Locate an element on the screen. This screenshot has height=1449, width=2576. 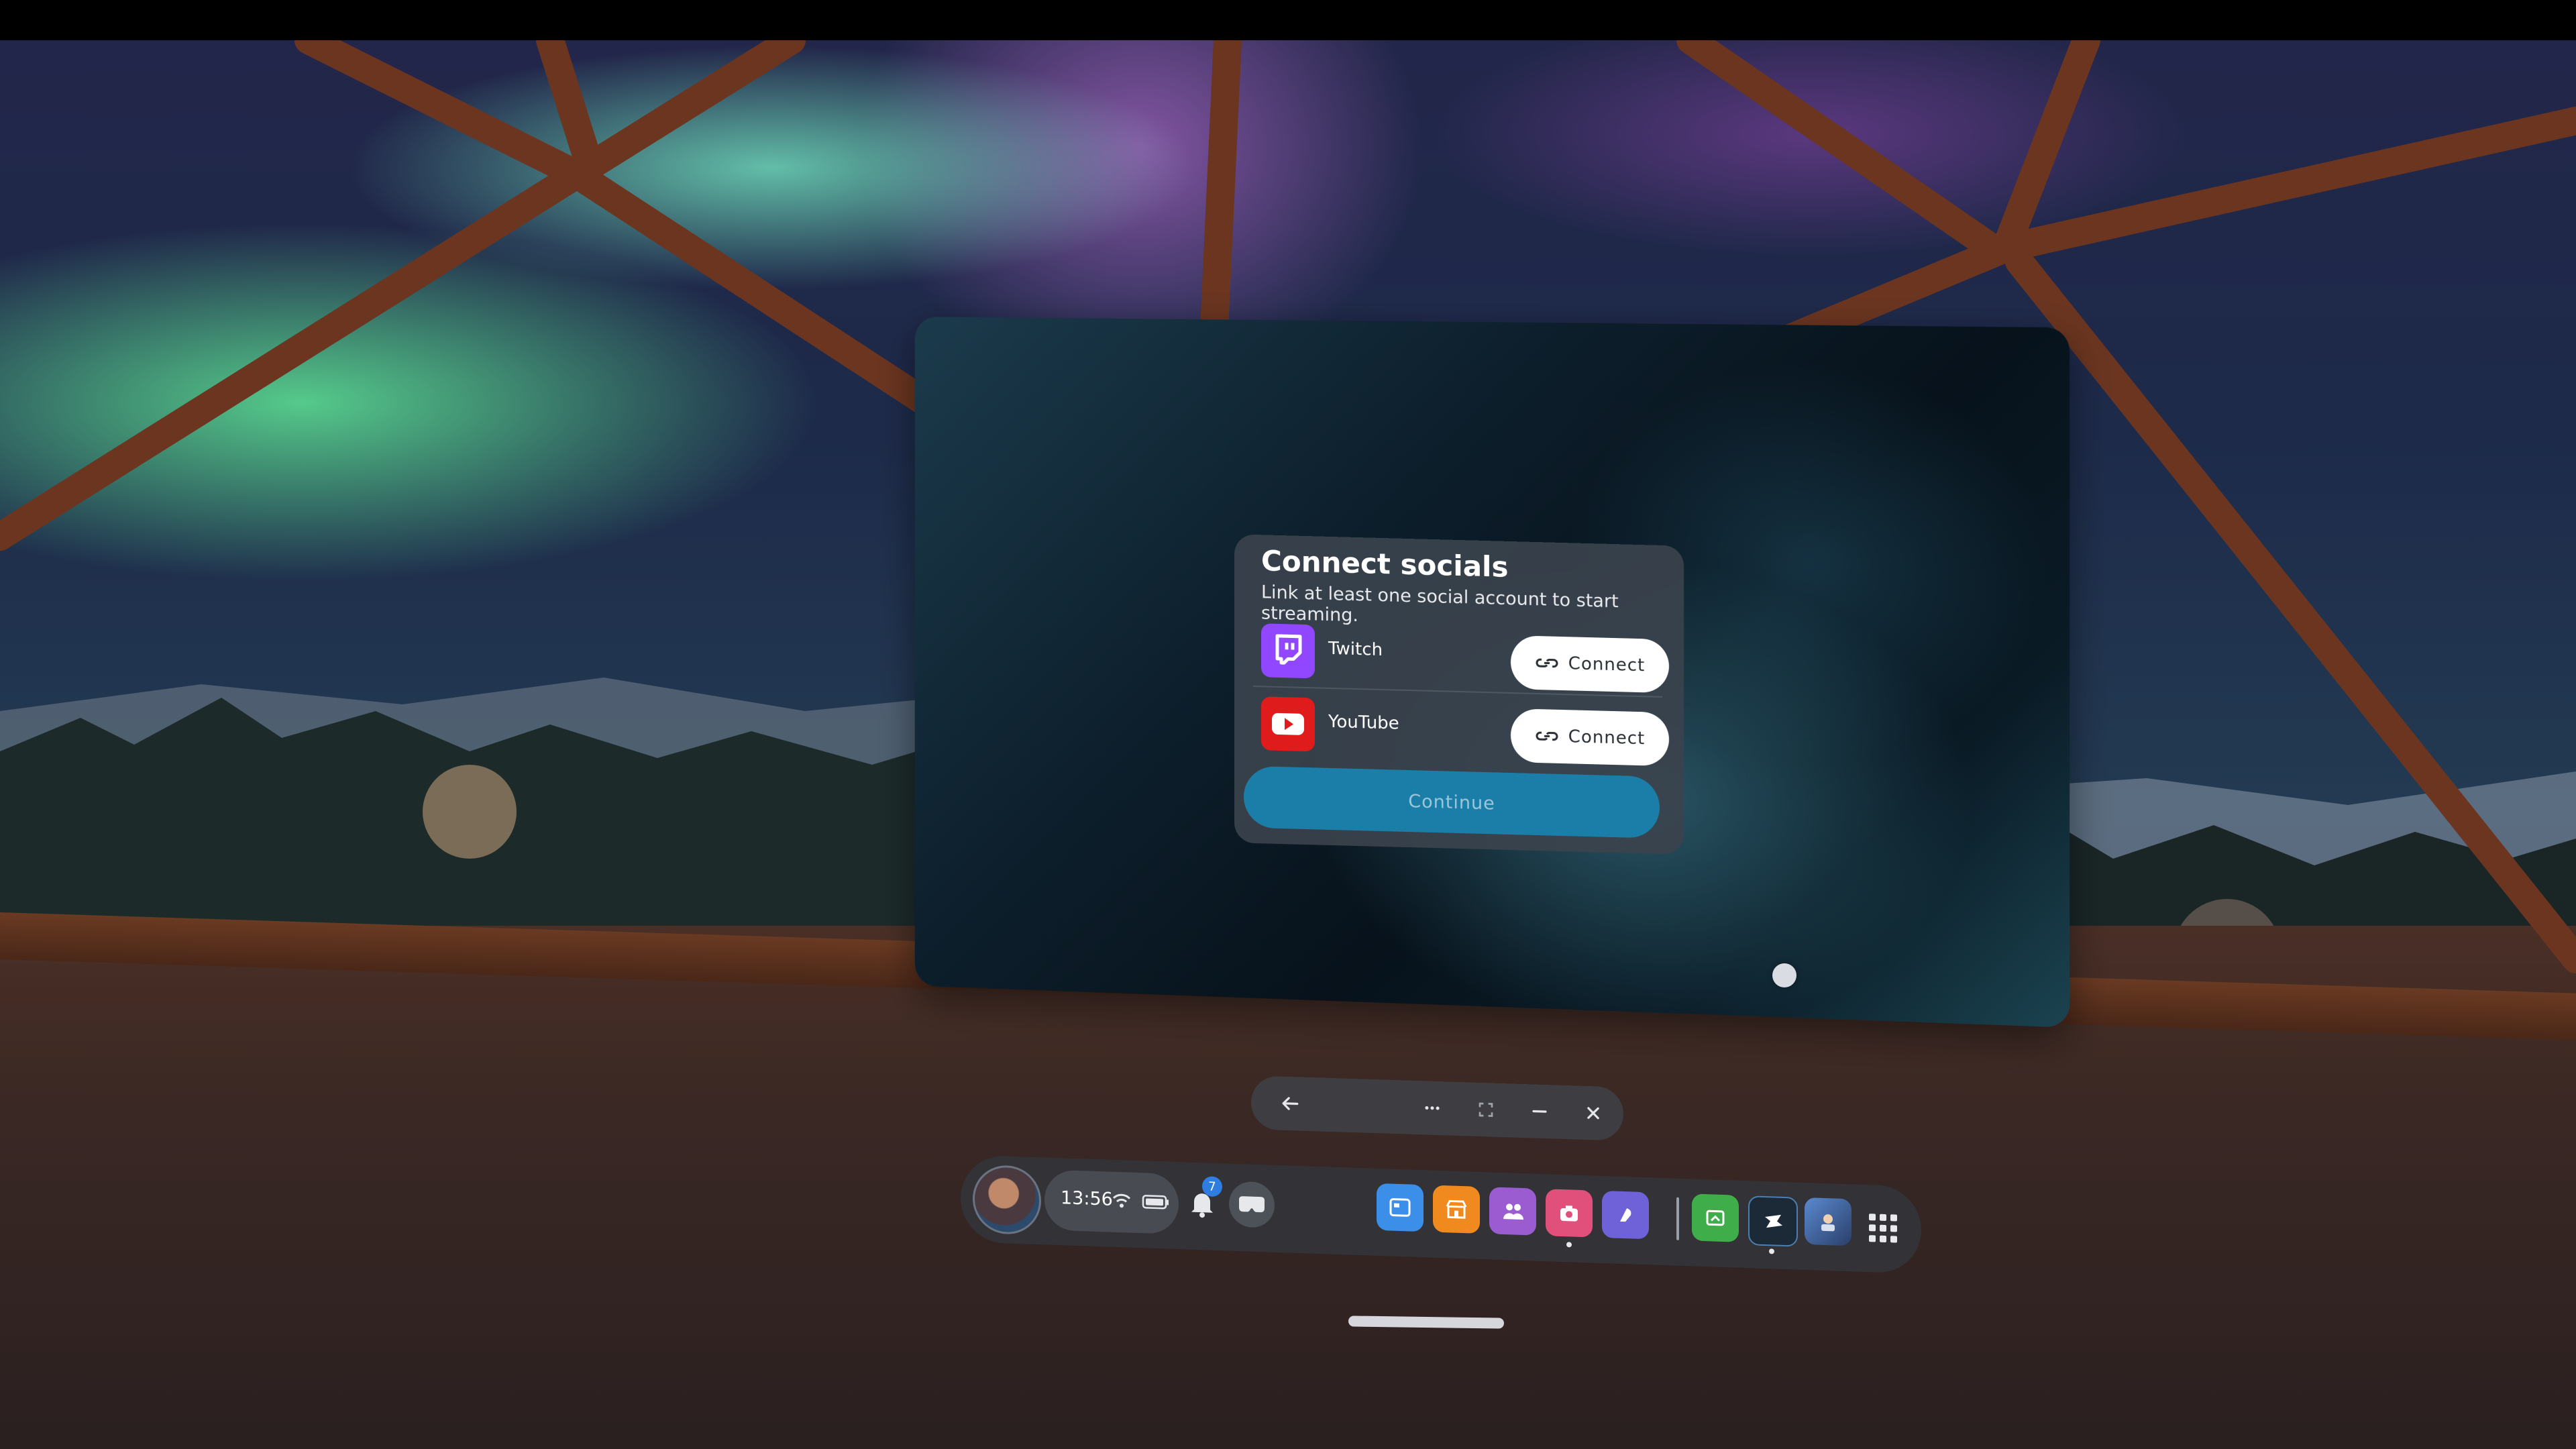
more-options-icon is located at coordinates (1432, 1108).